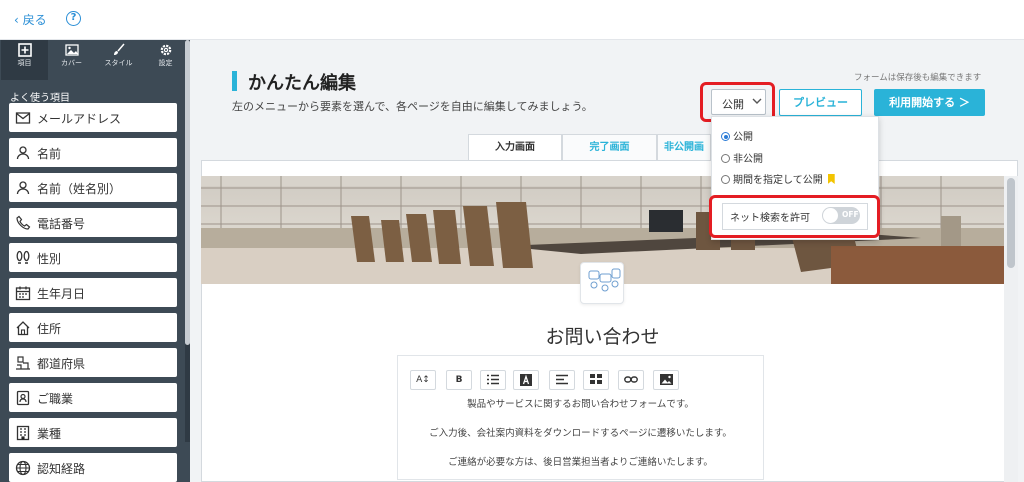 The width and height of the screenshot is (1024, 482). I want to click on sidebar-item-label: 生年月日, so click(61, 294).